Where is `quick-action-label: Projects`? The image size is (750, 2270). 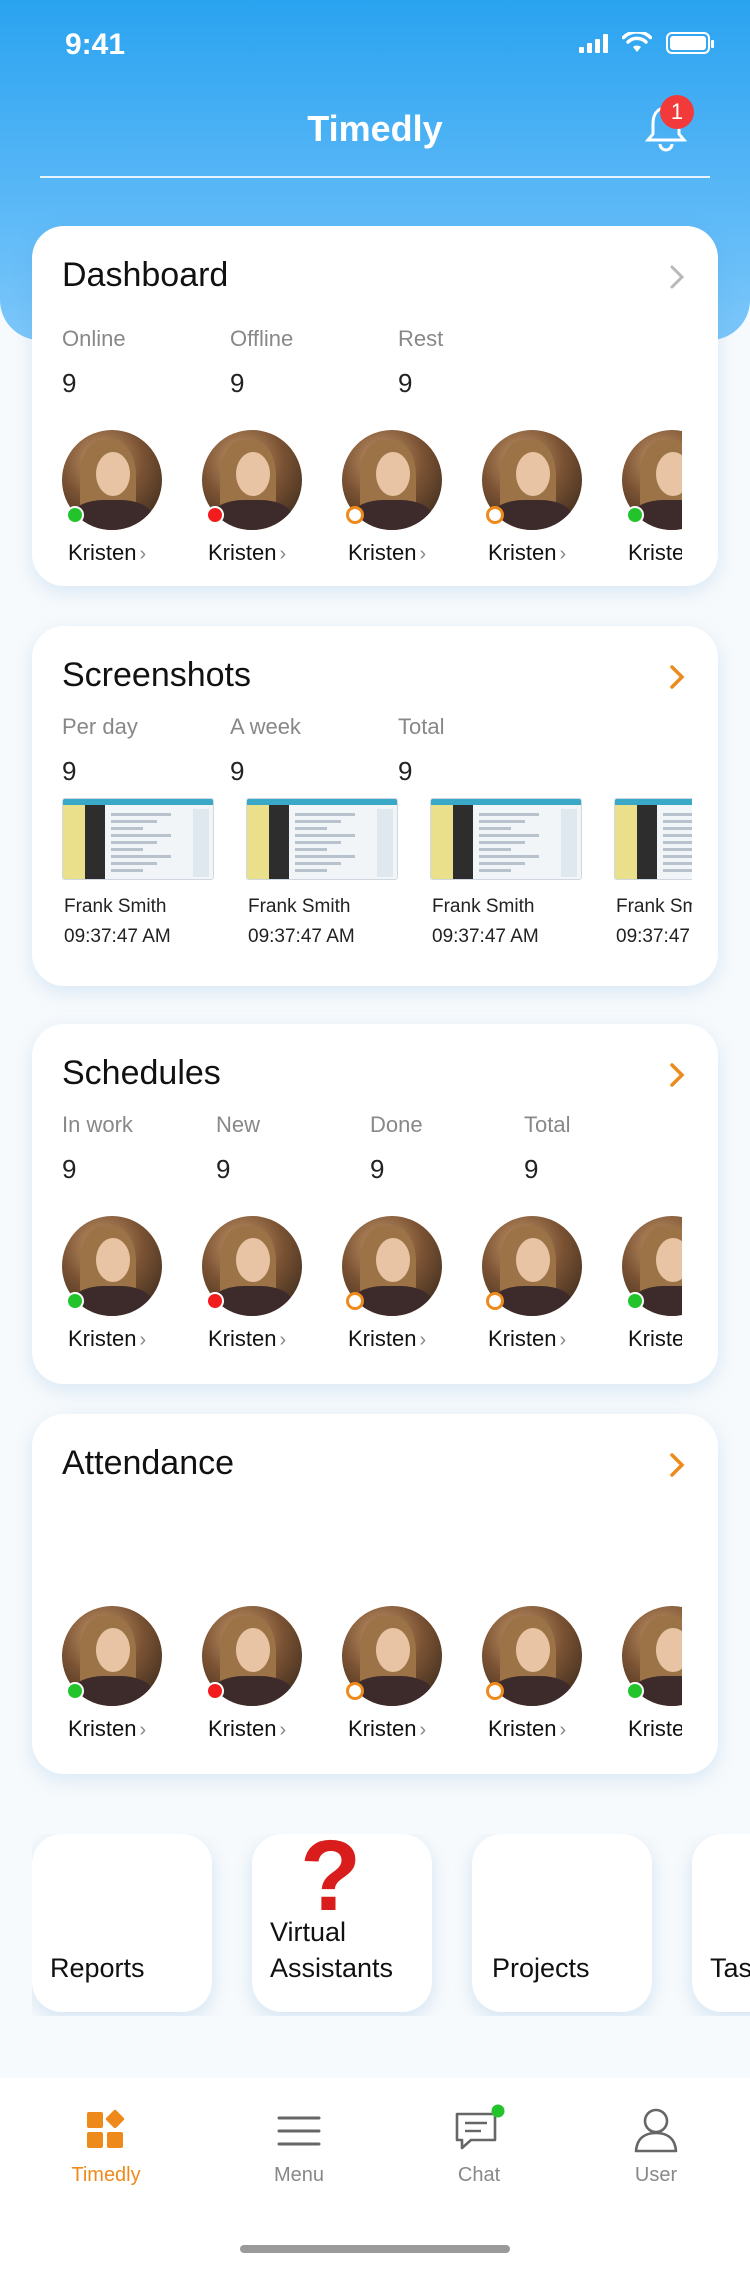
quick-action-label: Projects is located at coordinates (541, 1968).